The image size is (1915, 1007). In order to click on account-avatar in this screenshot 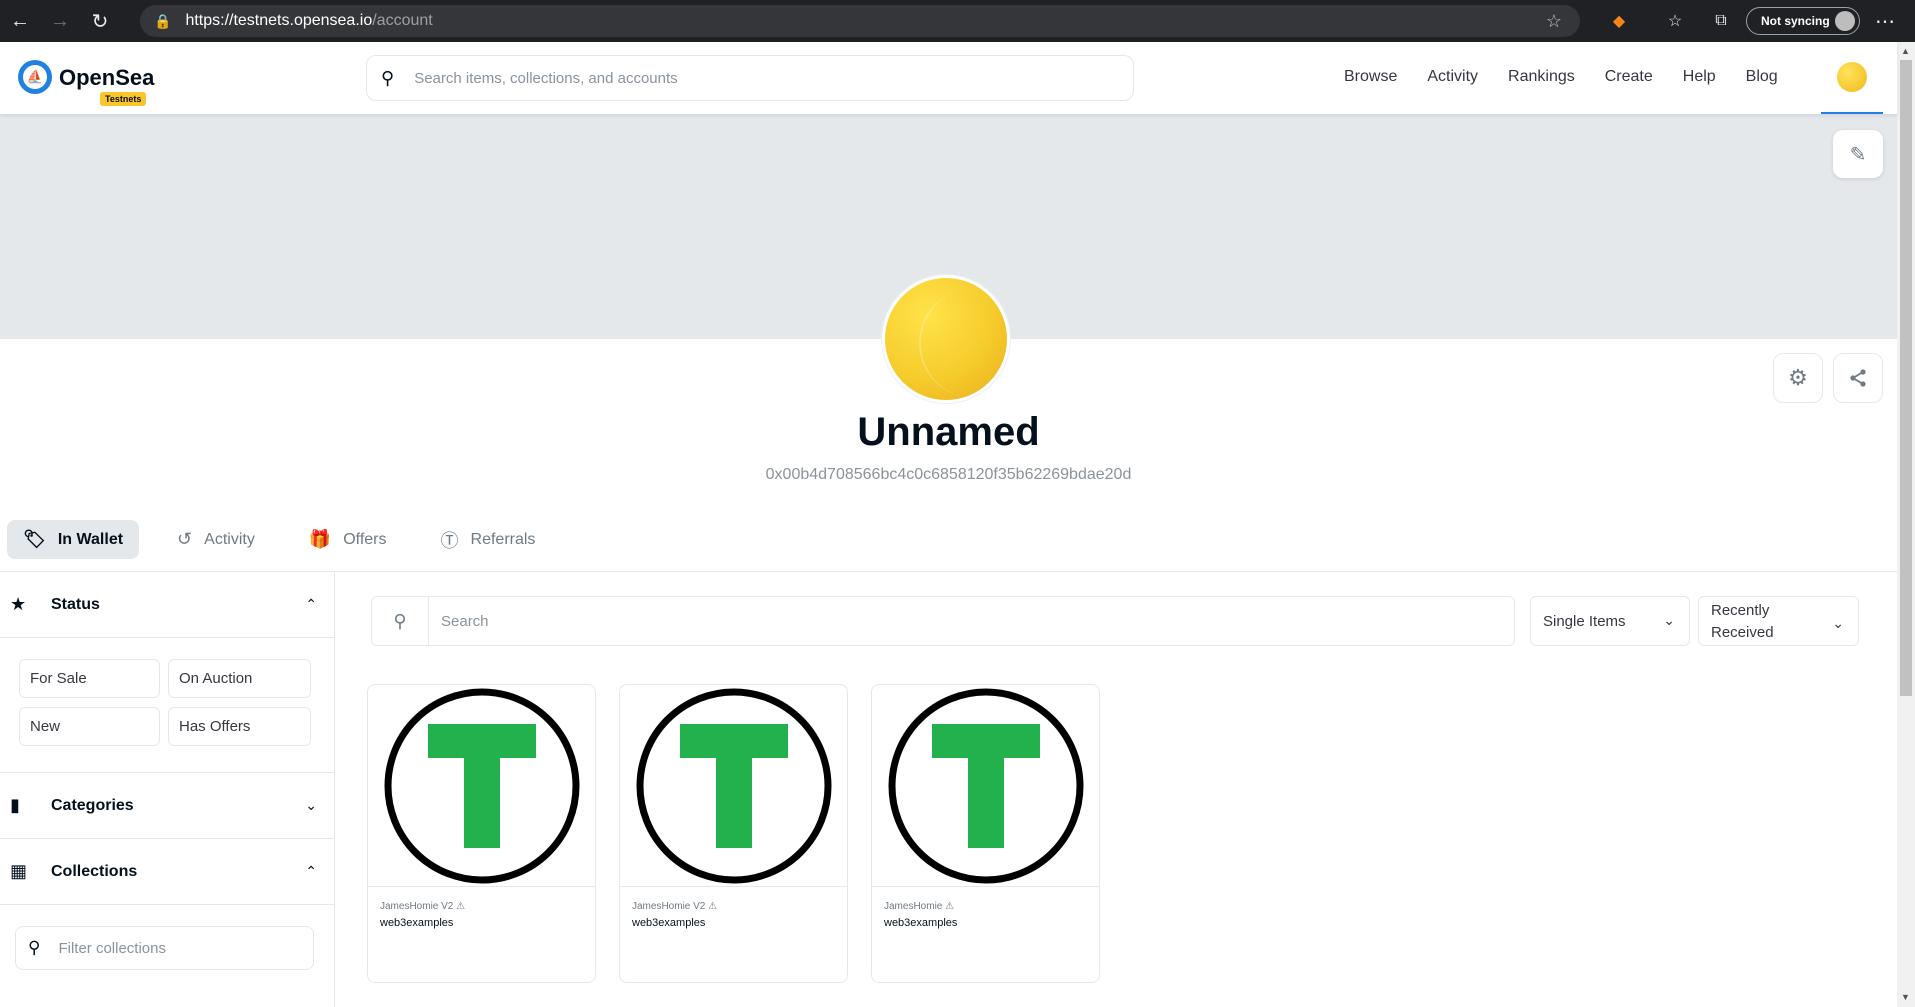, I will do `click(1852, 77)`.